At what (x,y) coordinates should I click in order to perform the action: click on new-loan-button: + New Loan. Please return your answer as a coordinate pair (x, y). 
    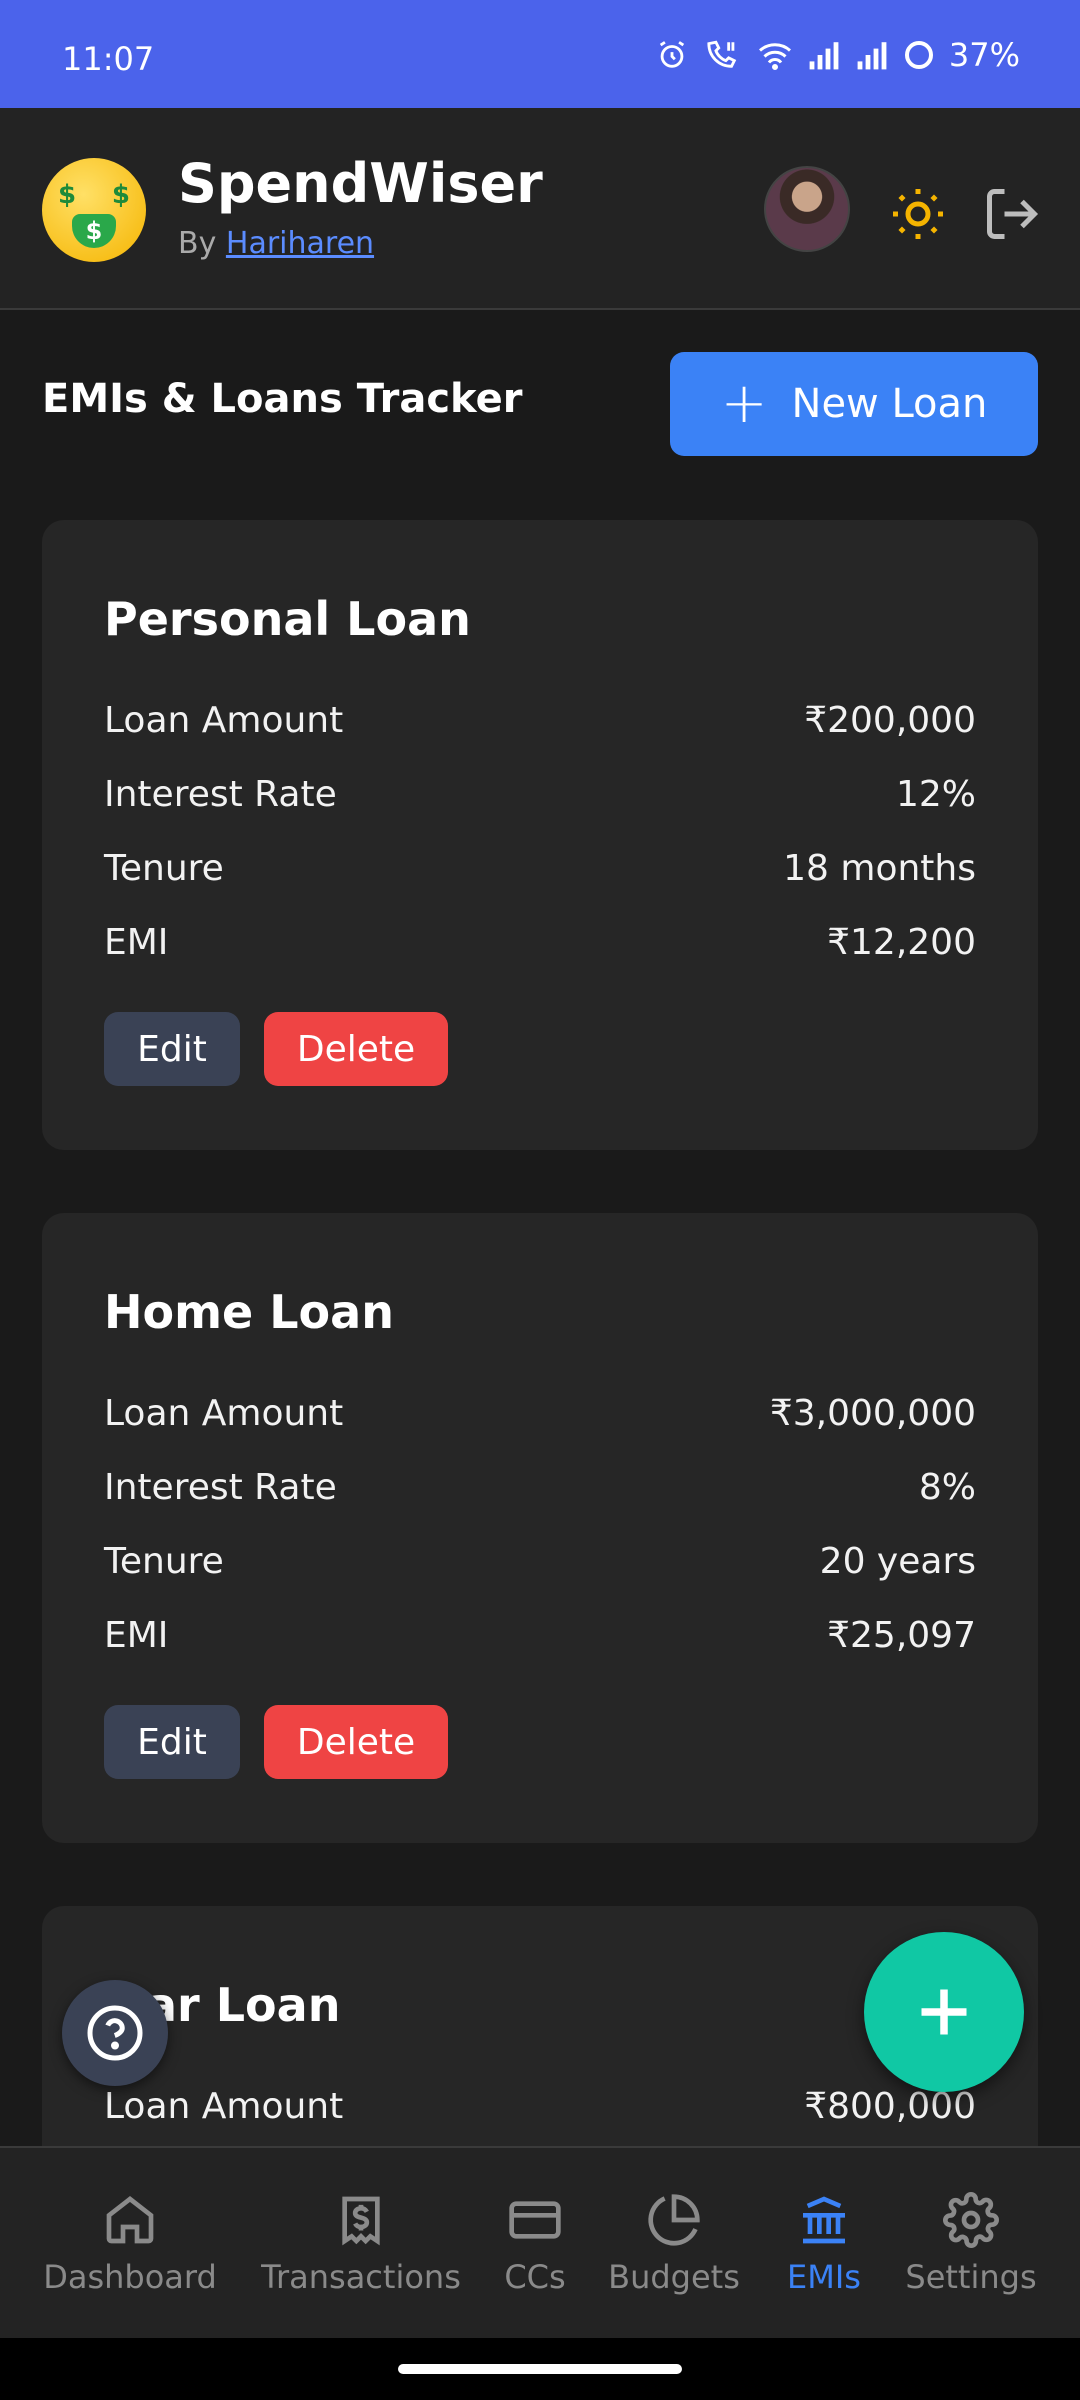
    Looking at the image, I should click on (854, 404).